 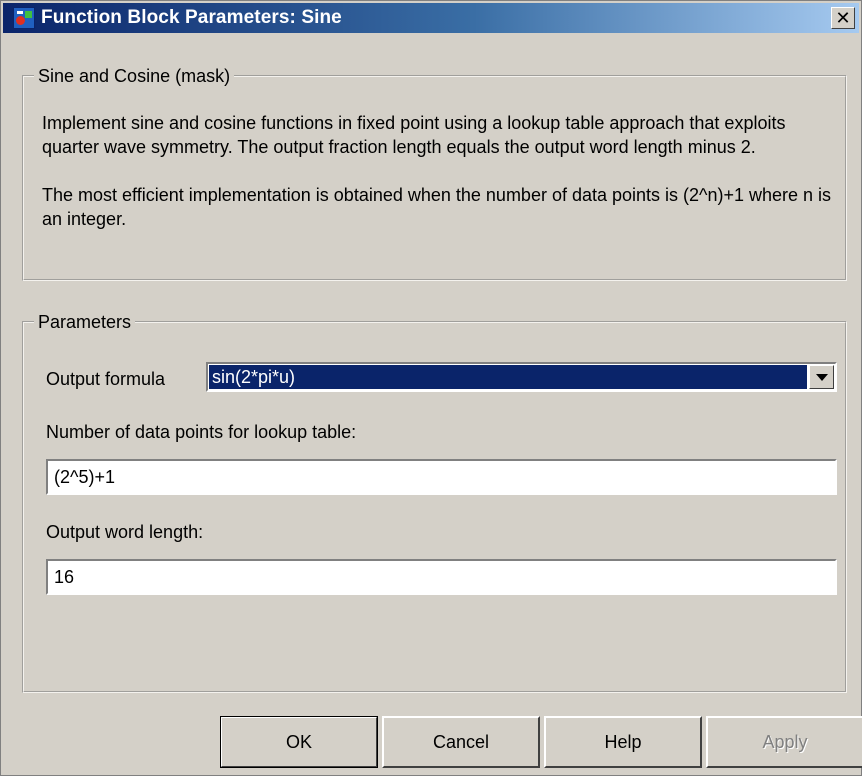 What do you see at coordinates (431, 18) in the screenshot?
I see `title-bar: Function Block Parameters: Sine ✕` at bounding box center [431, 18].